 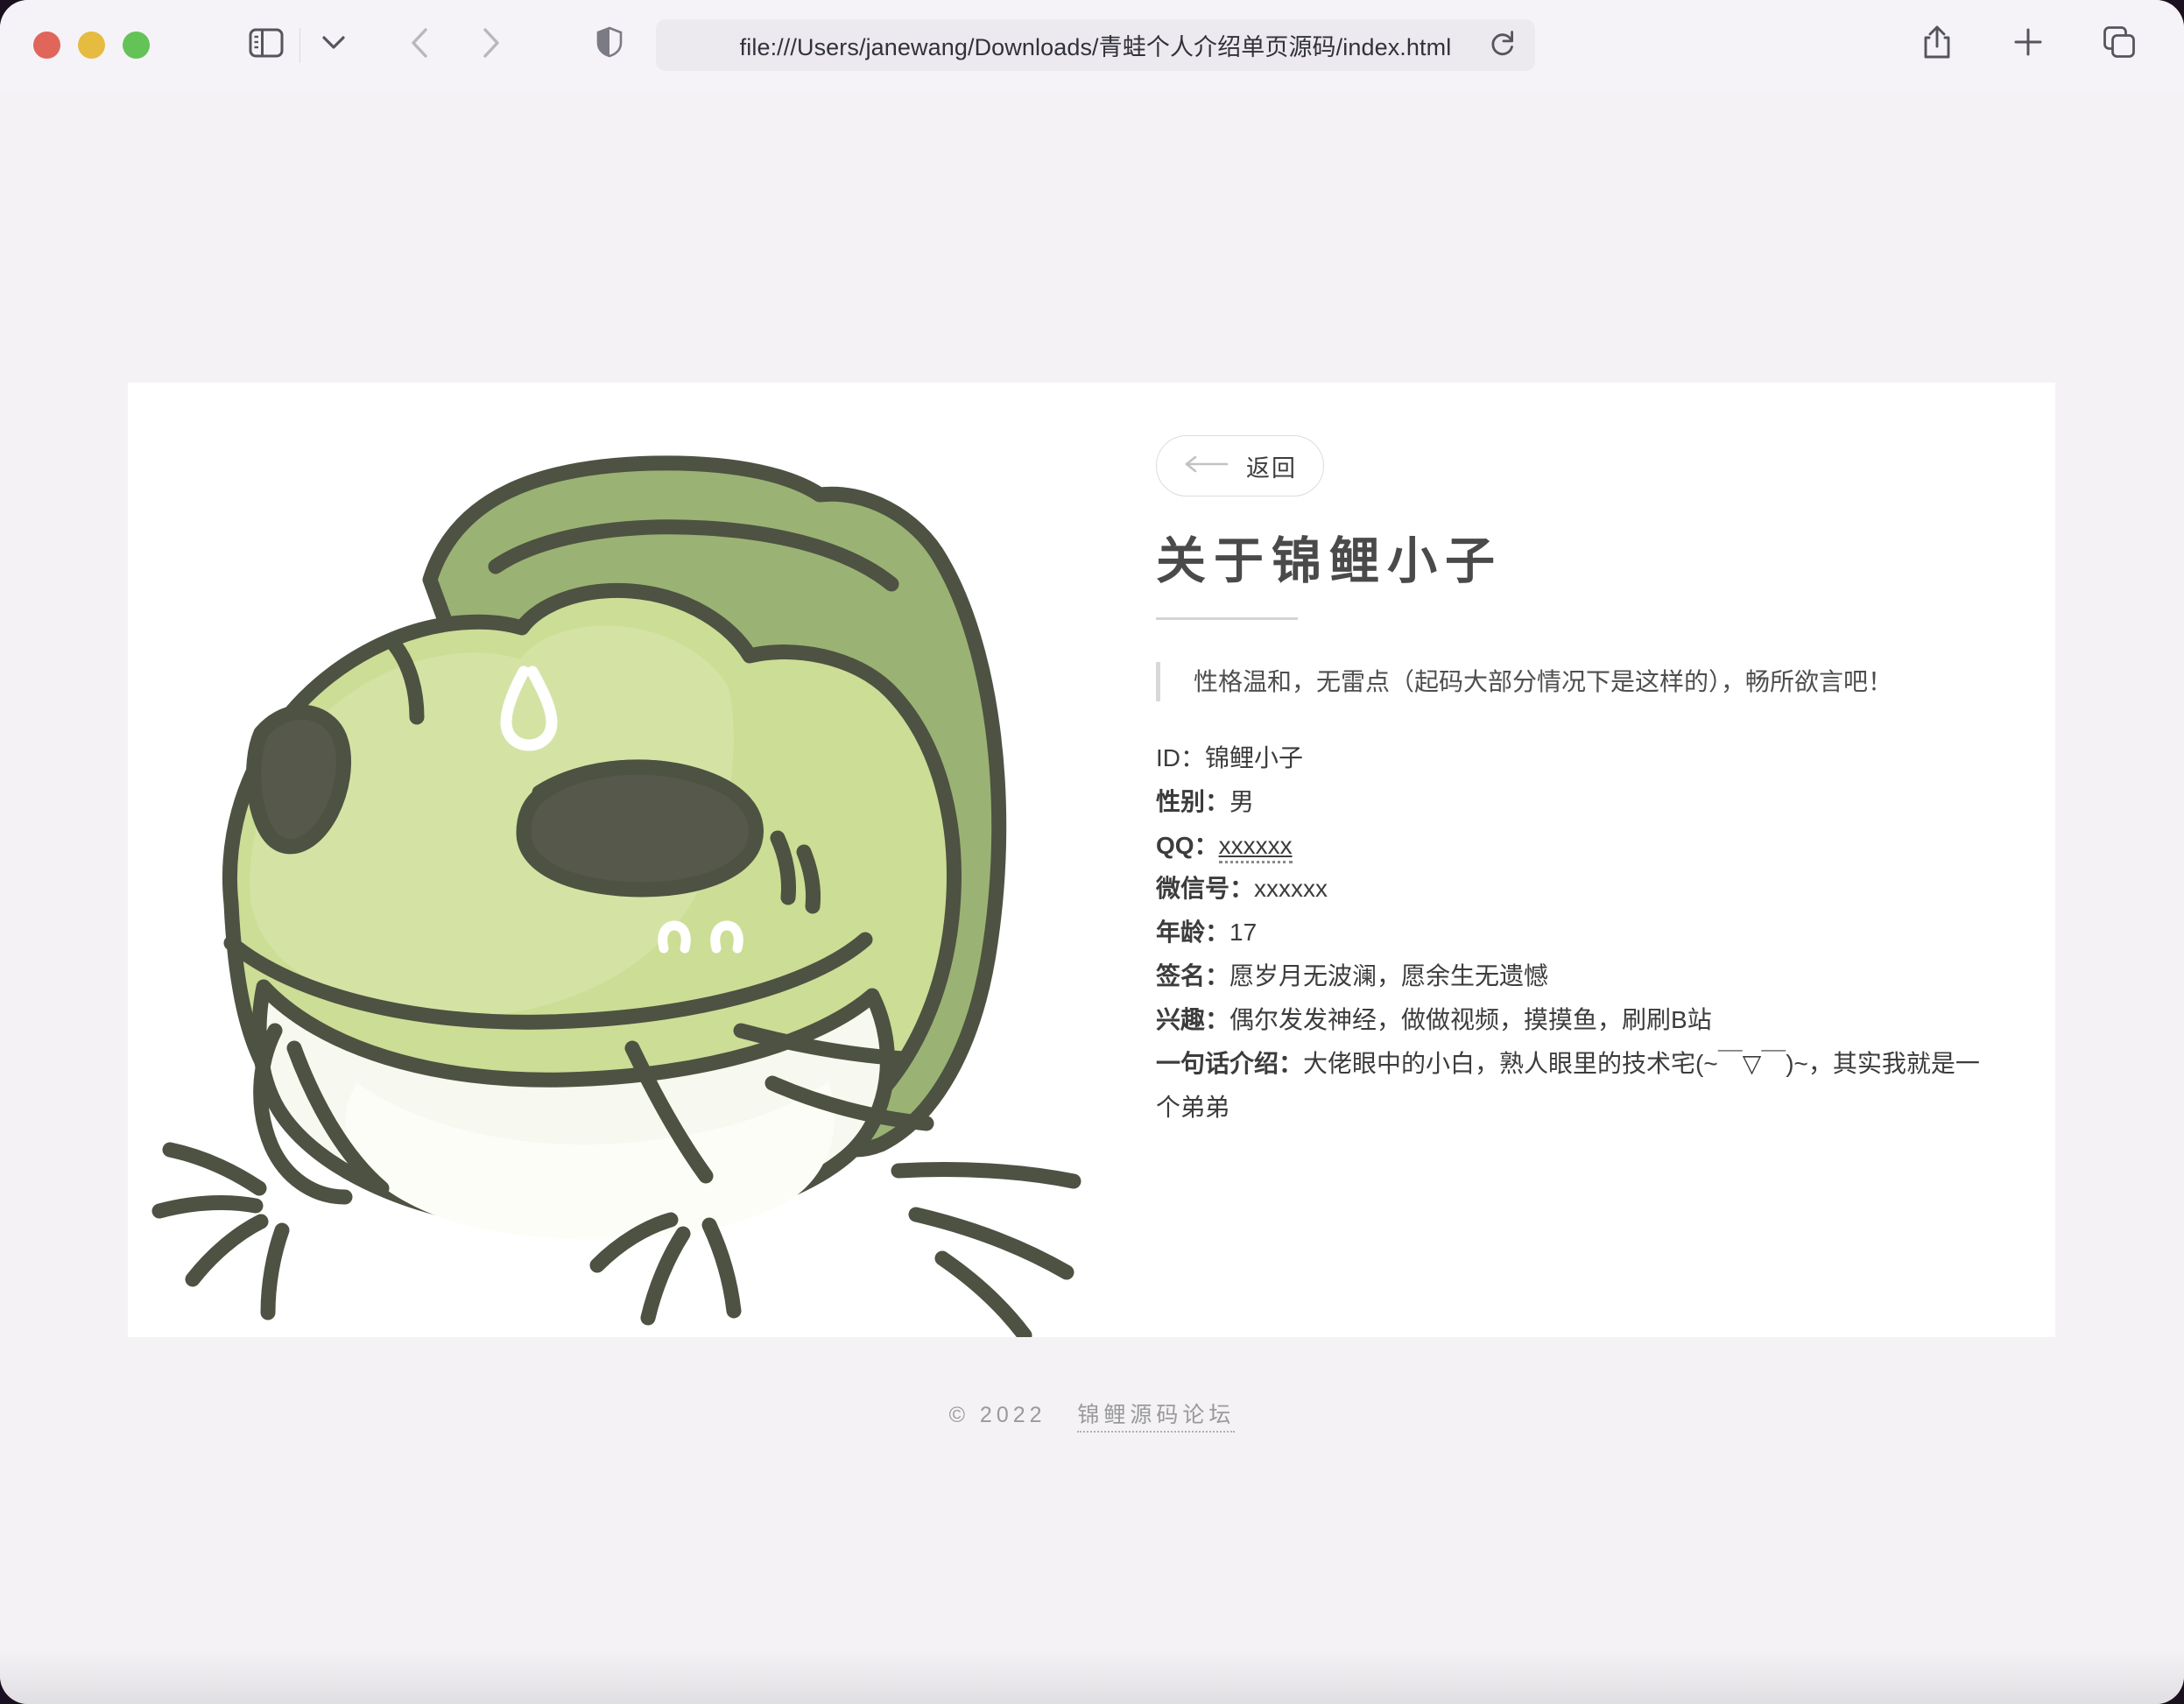 What do you see at coordinates (1240, 465) in the screenshot?
I see `back-button: 返回` at bounding box center [1240, 465].